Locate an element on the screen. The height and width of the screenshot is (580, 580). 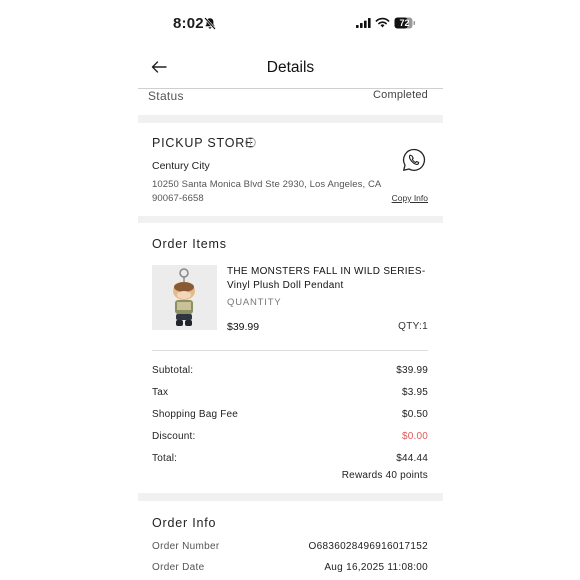
subtotal-label: Subtotal: is located at coordinates (173, 370).